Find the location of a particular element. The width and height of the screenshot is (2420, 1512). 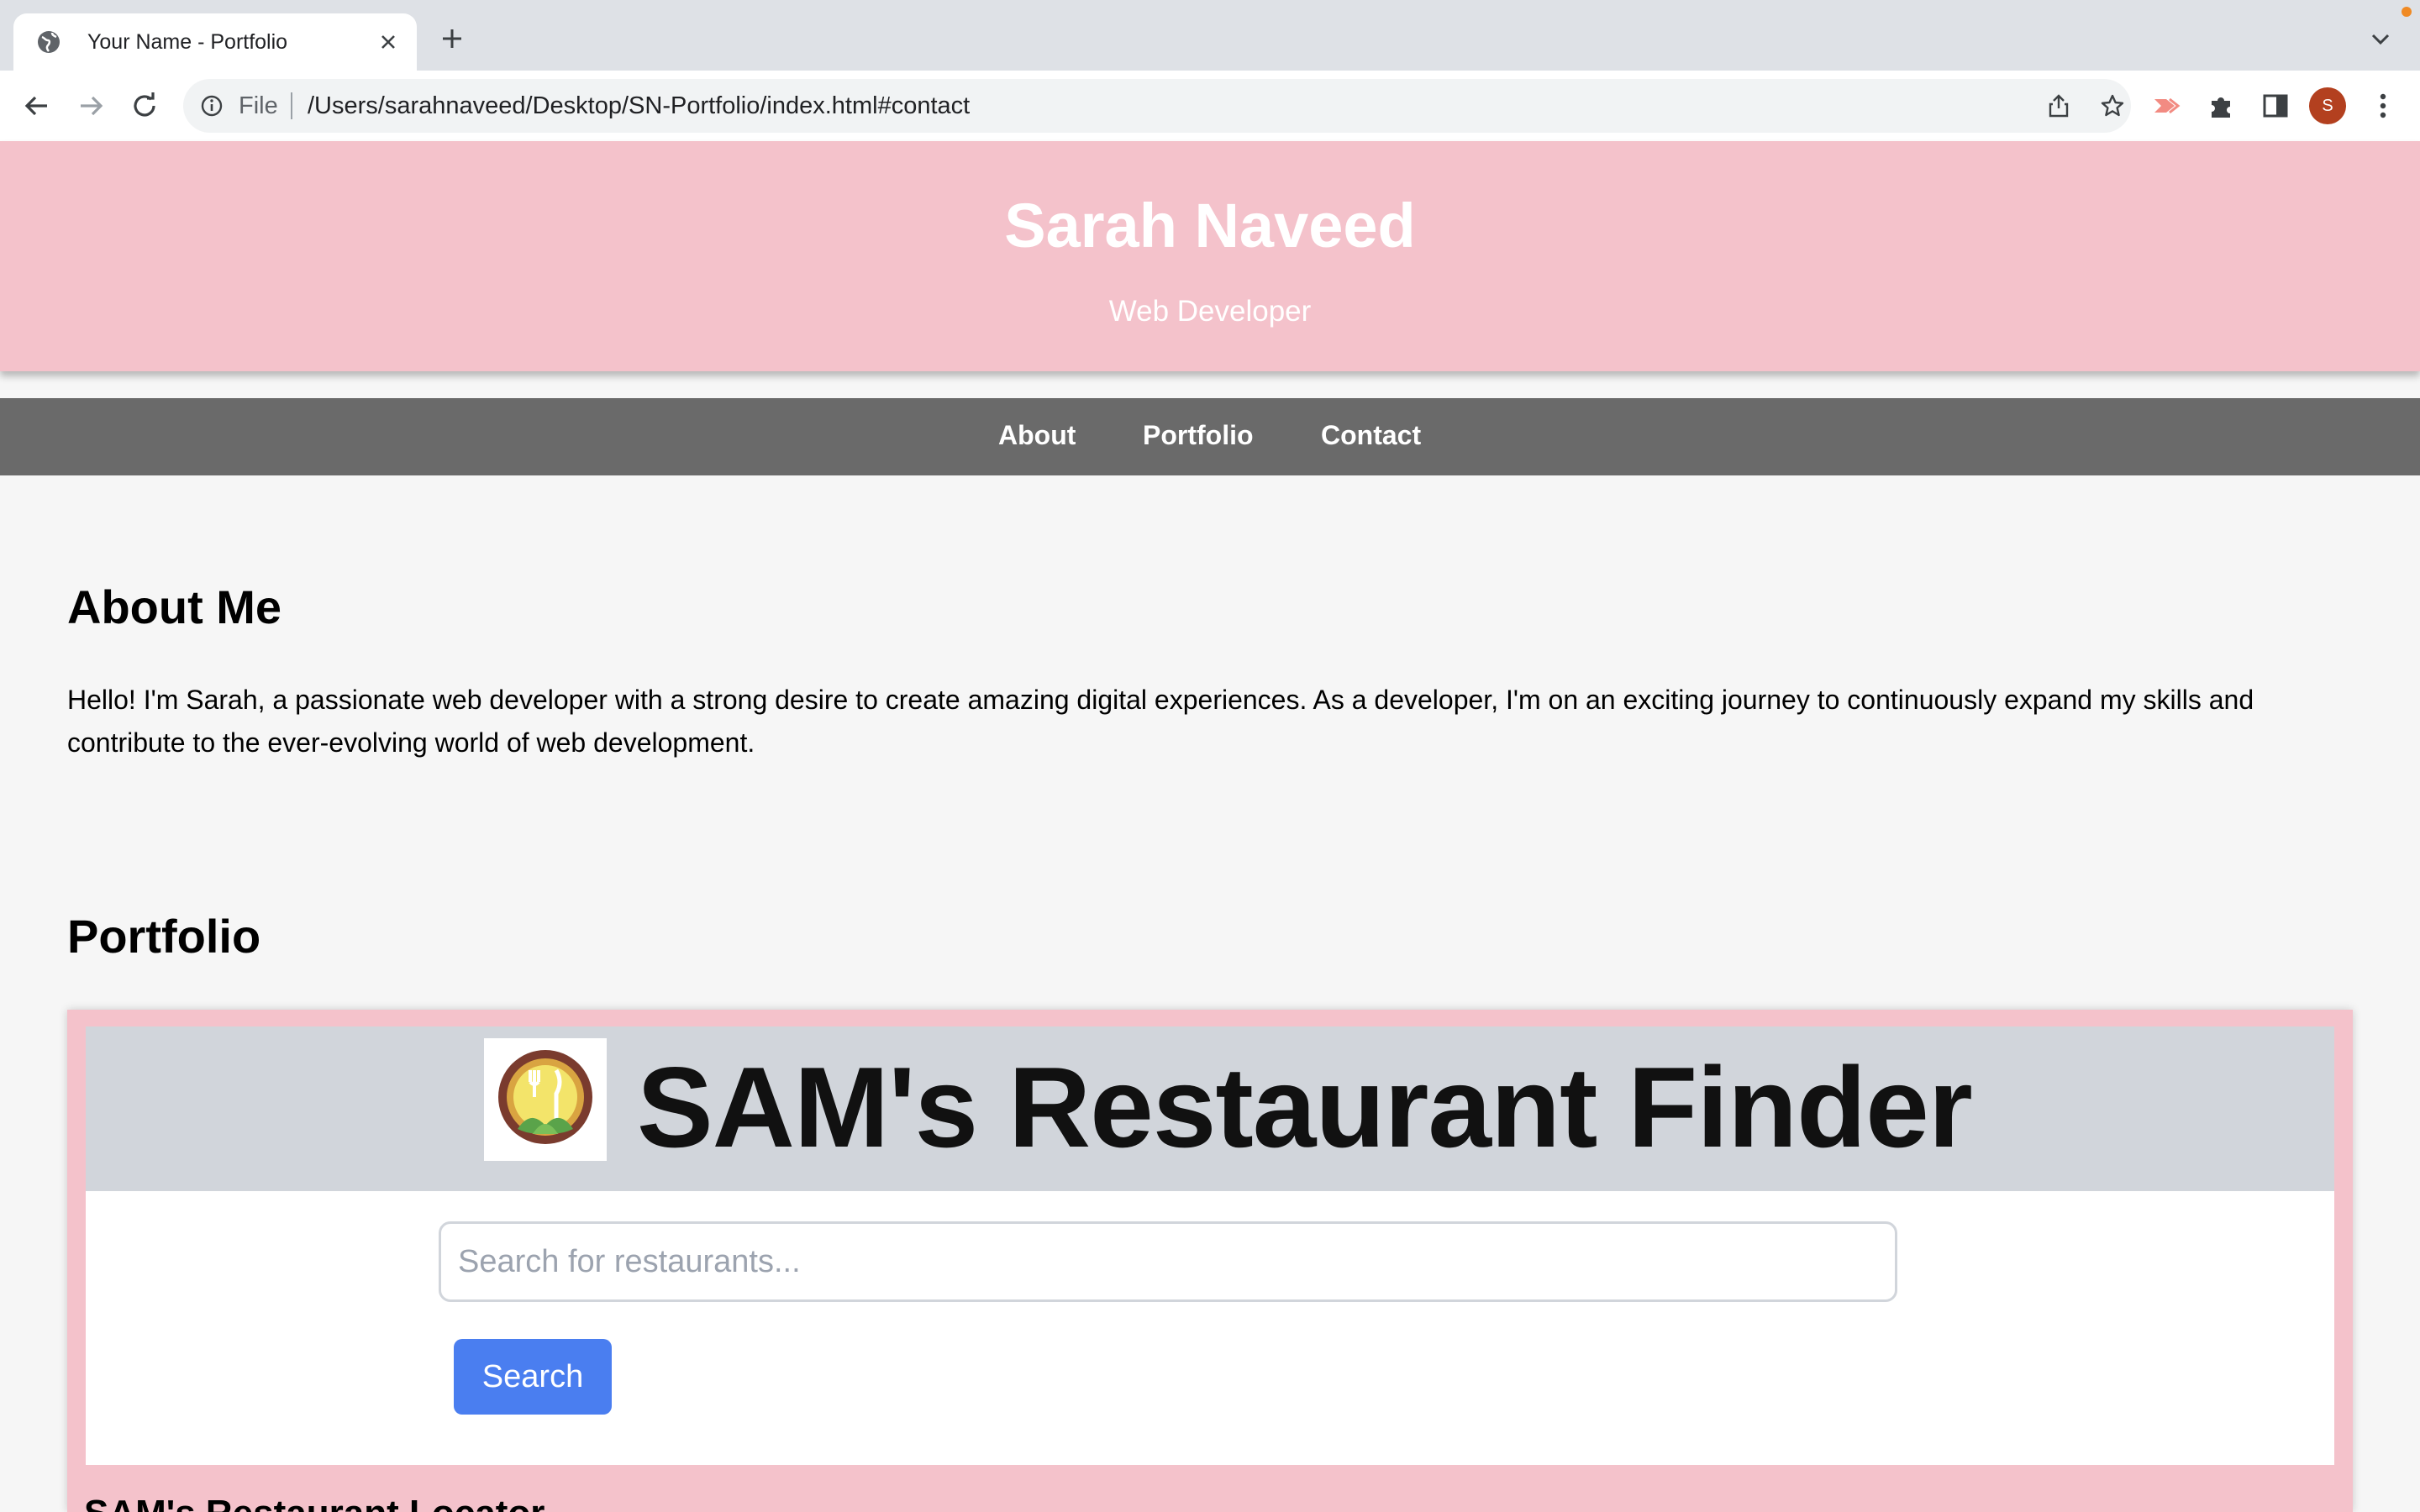

star-icon is located at coordinates (2112, 105).